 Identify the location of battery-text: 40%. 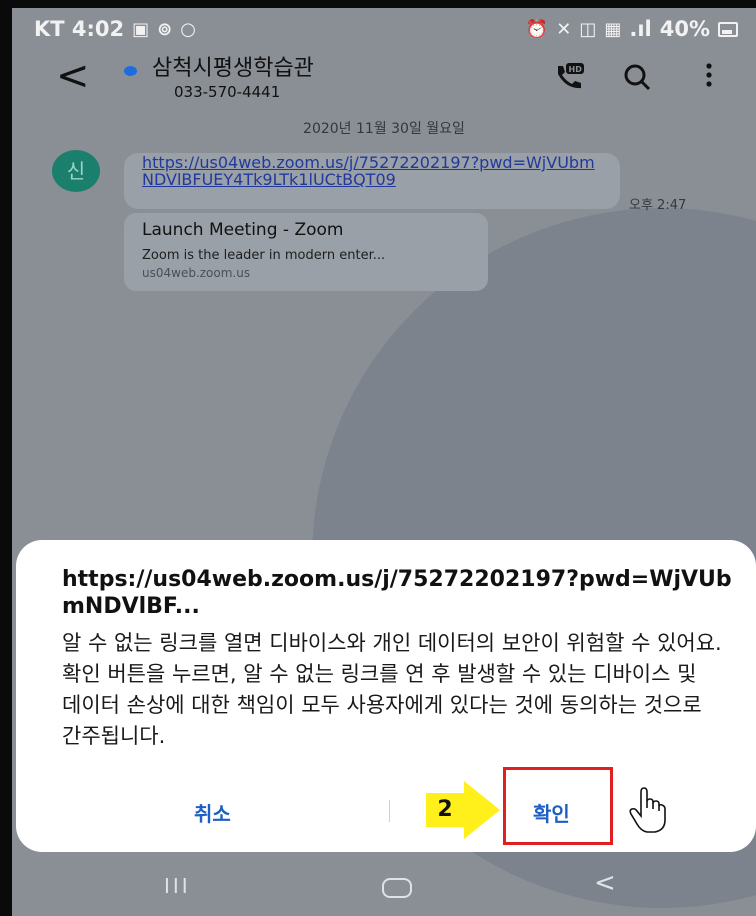
(684, 29).